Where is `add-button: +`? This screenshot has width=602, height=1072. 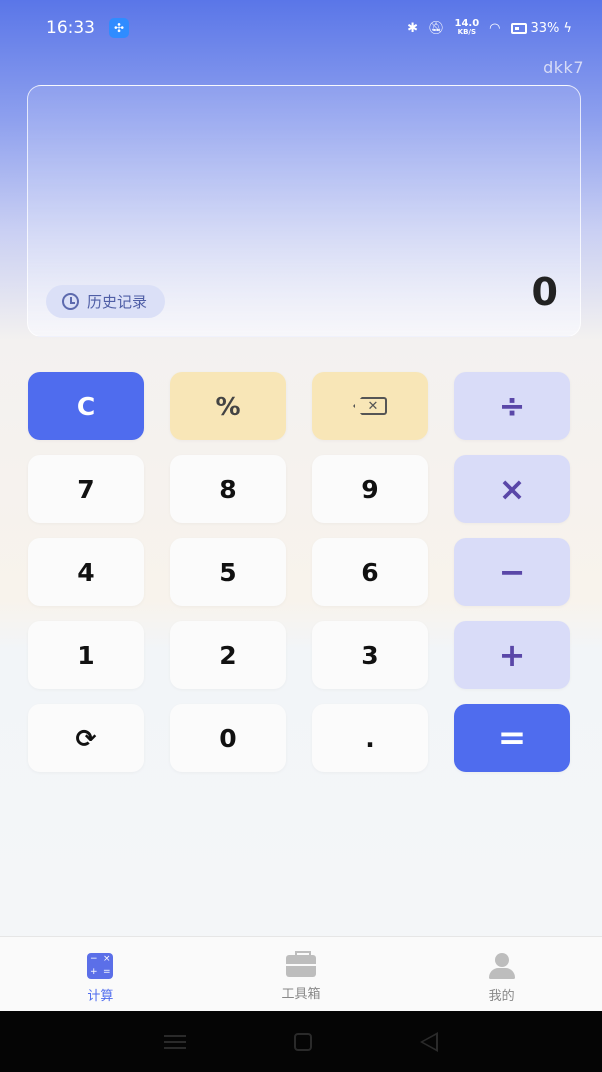 add-button: + is located at coordinates (512, 655).